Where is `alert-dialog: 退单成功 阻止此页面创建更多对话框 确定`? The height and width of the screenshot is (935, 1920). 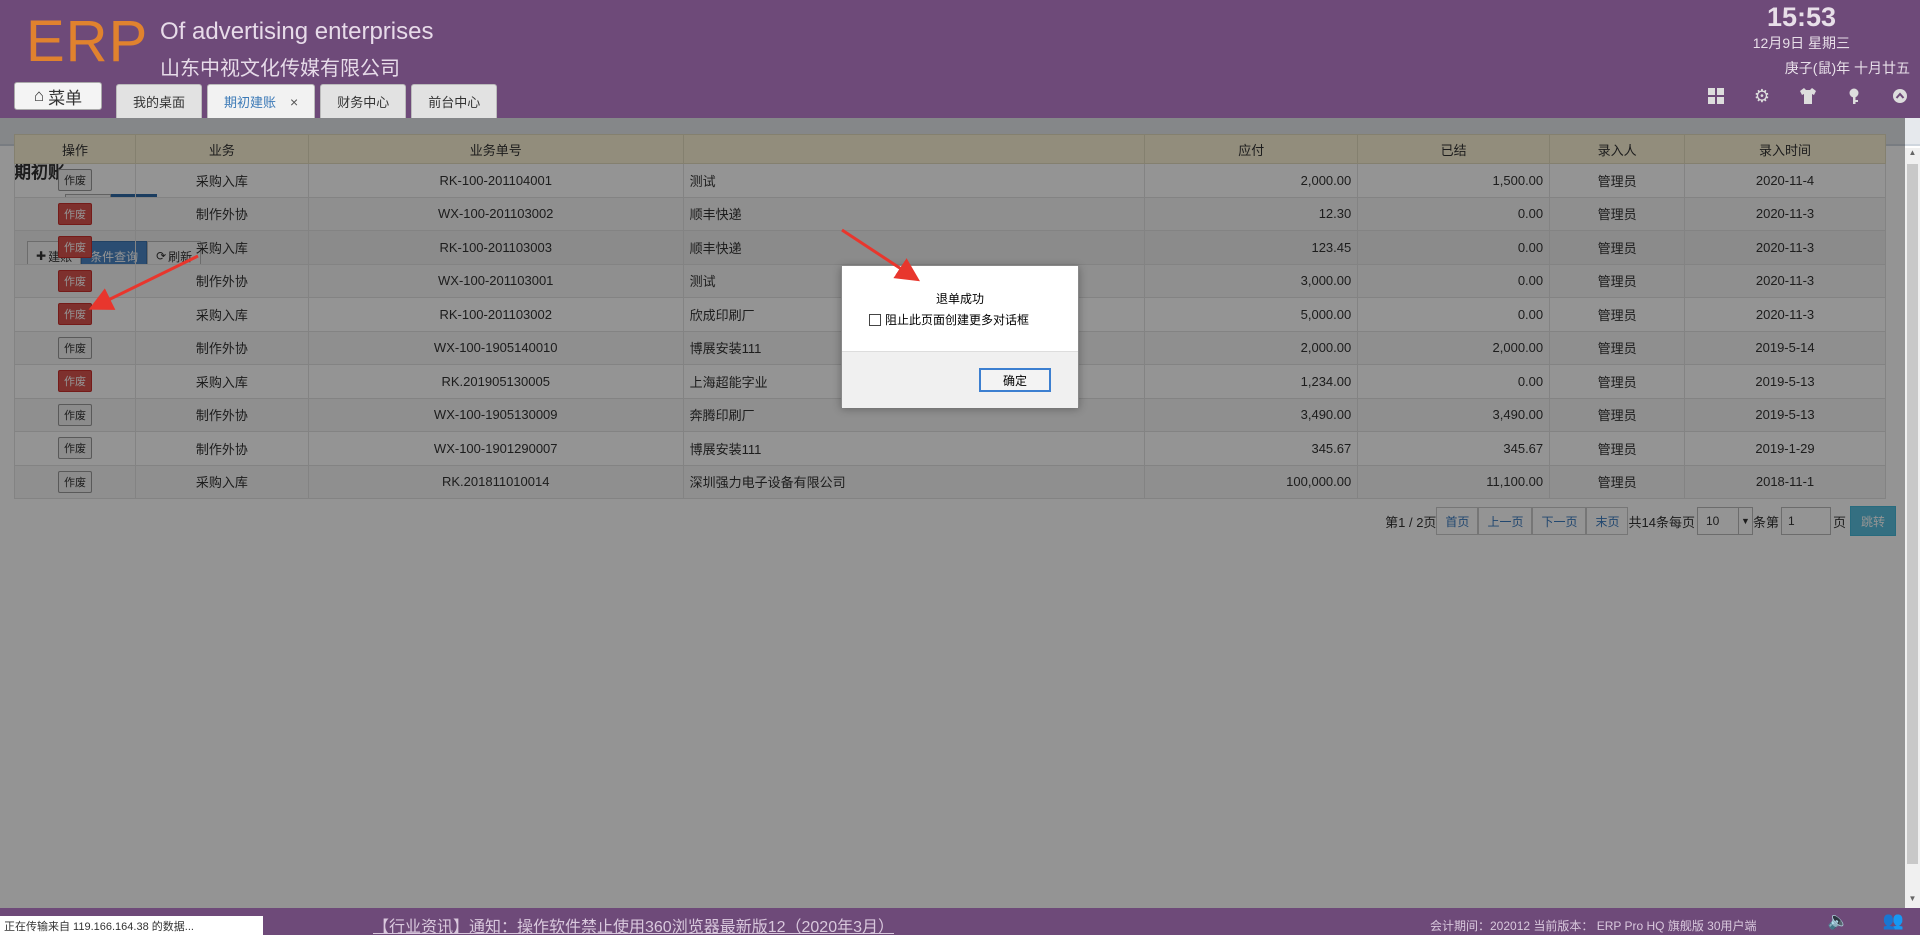
alert-dialog: 退单成功 阻止此页面创建更多对话框 确定 is located at coordinates (960, 336).